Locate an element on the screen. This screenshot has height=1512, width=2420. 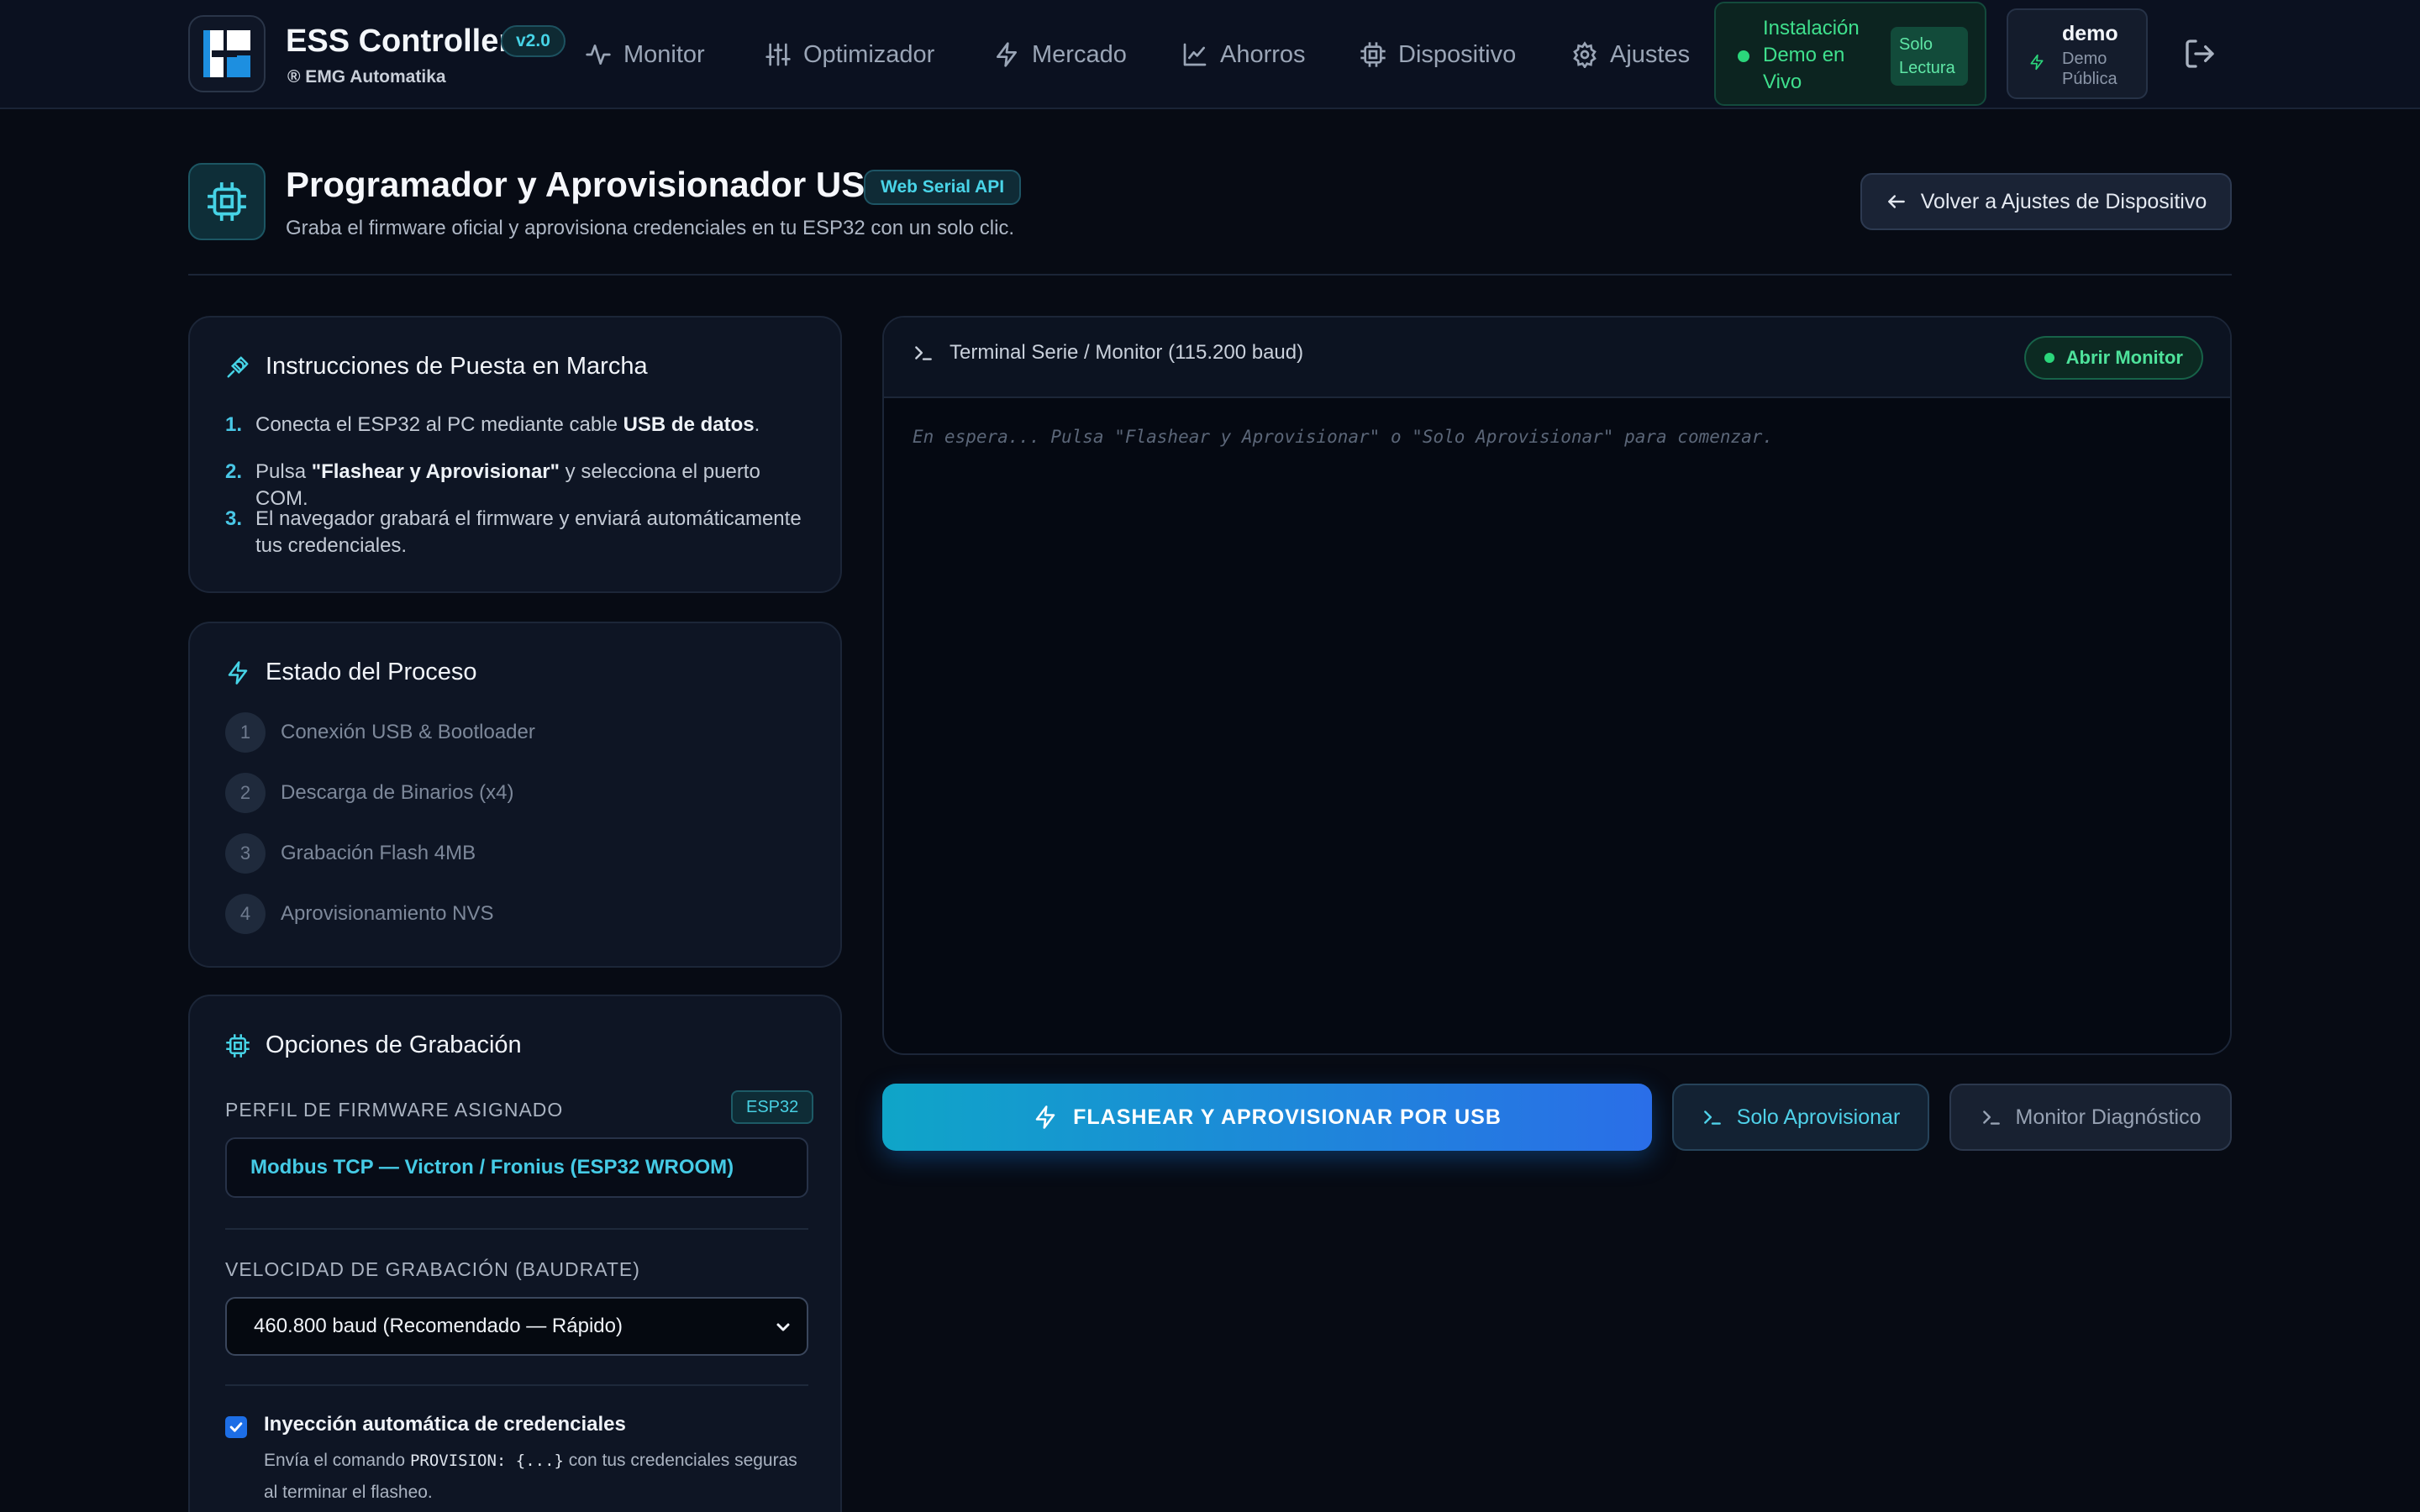
process-step: 4 Aprovisionamiento NVS is located at coordinates (359, 914).